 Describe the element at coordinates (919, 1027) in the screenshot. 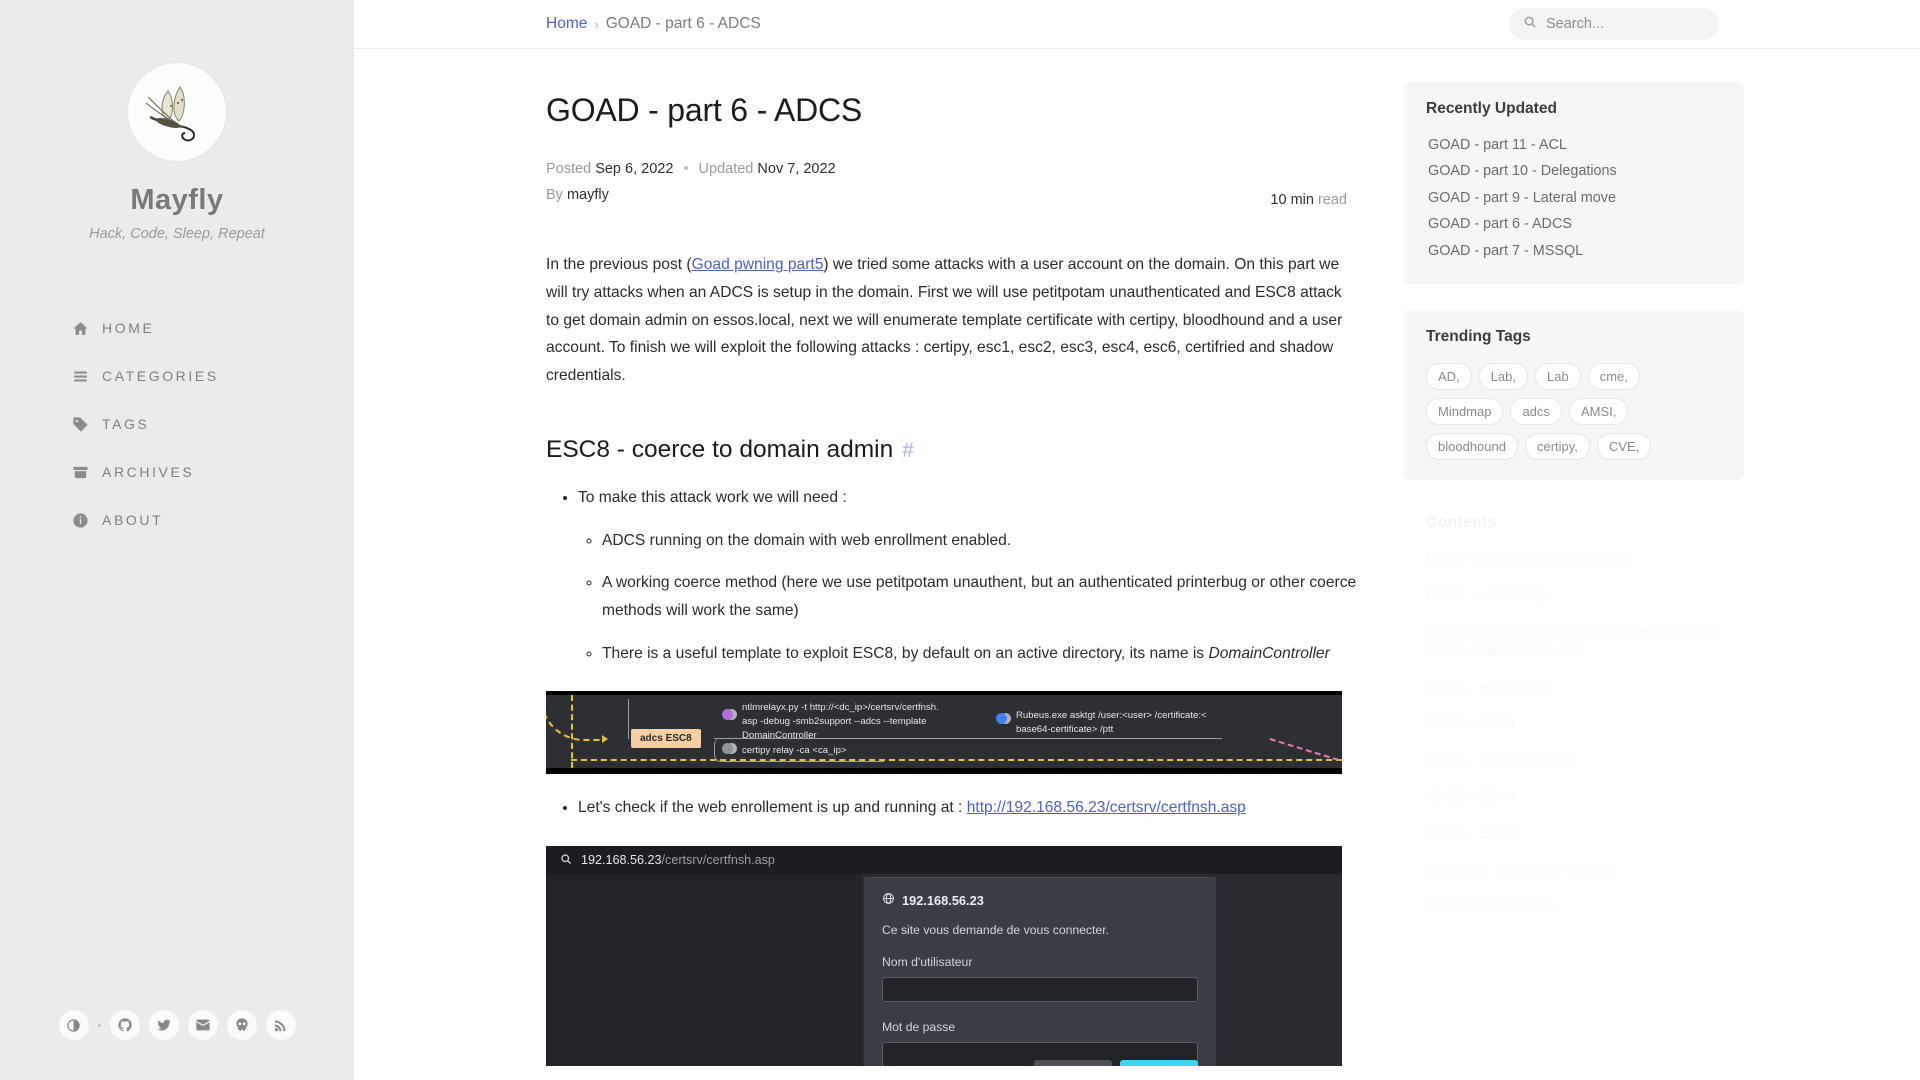

I see `password-label: Mot de passe` at that location.